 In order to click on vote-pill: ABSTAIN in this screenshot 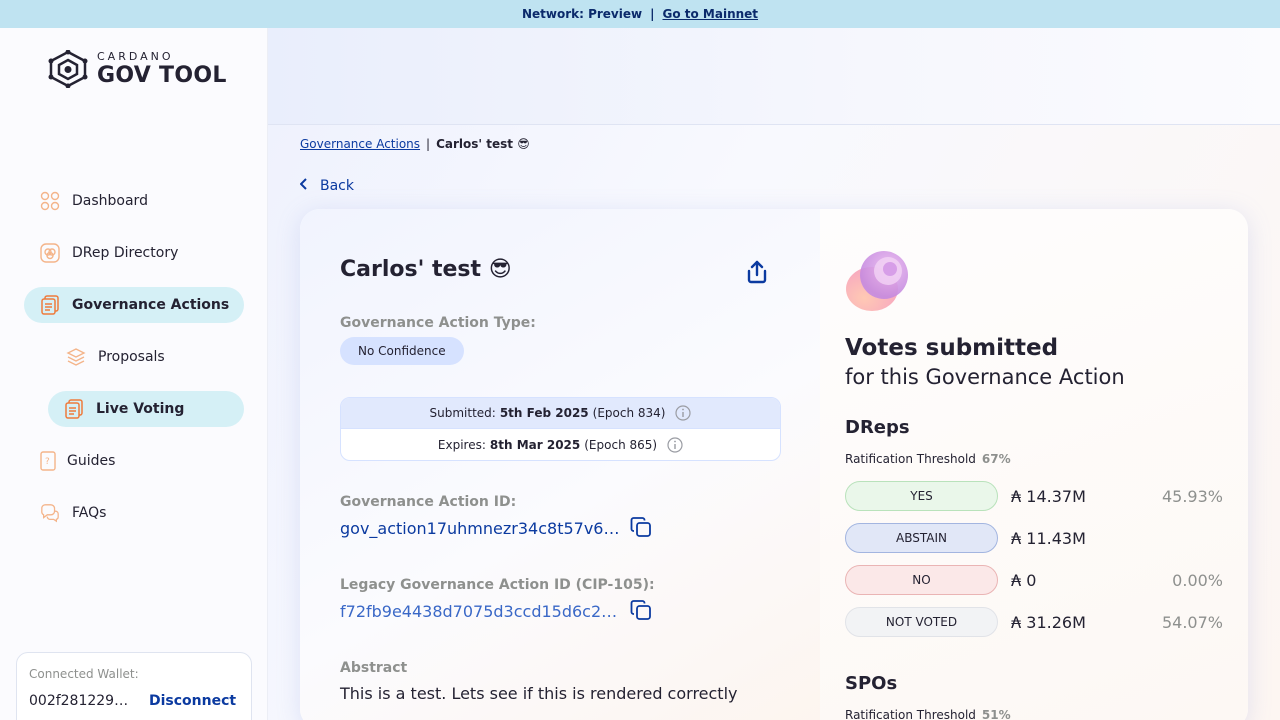, I will do `click(921, 538)`.